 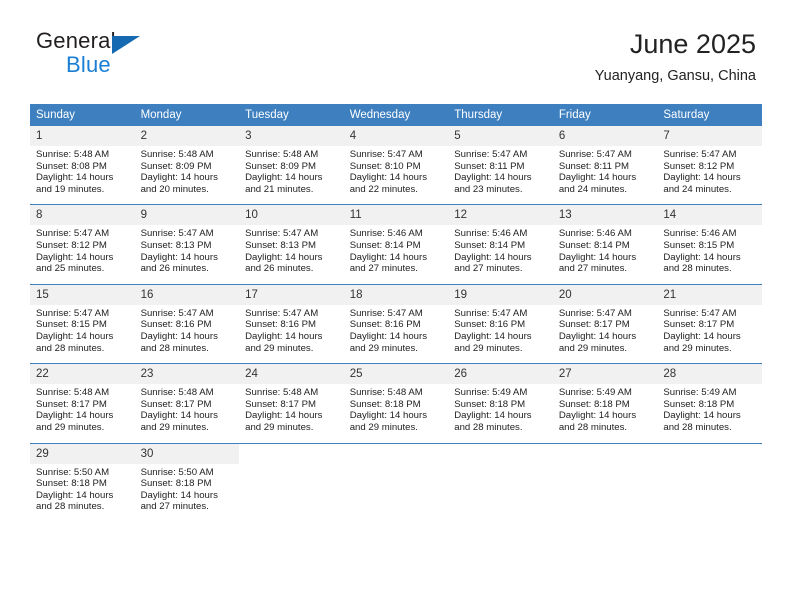 I want to click on daylight-text-line2: and 25 minutes., so click(x=70, y=269).